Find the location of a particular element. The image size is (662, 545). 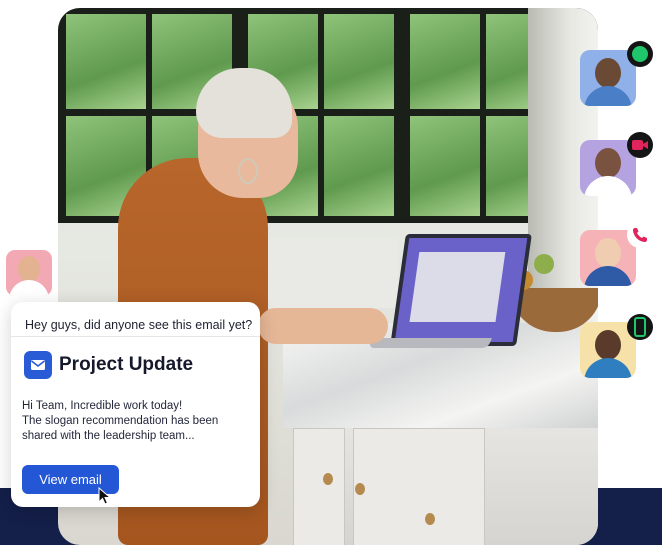

online-status-dot is located at coordinates (640, 54).